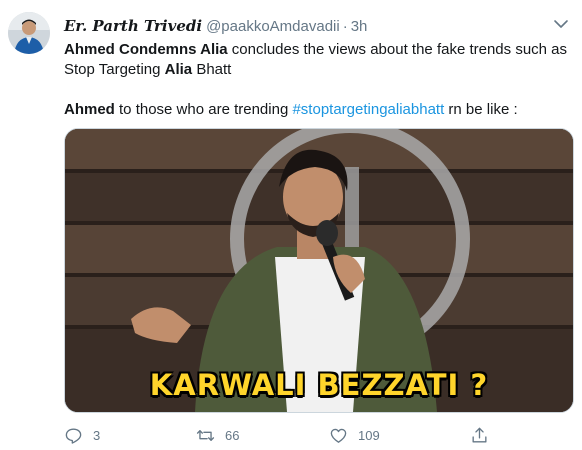 The image size is (582, 450). I want to click on retweet-count: 66, so click(232, 435).